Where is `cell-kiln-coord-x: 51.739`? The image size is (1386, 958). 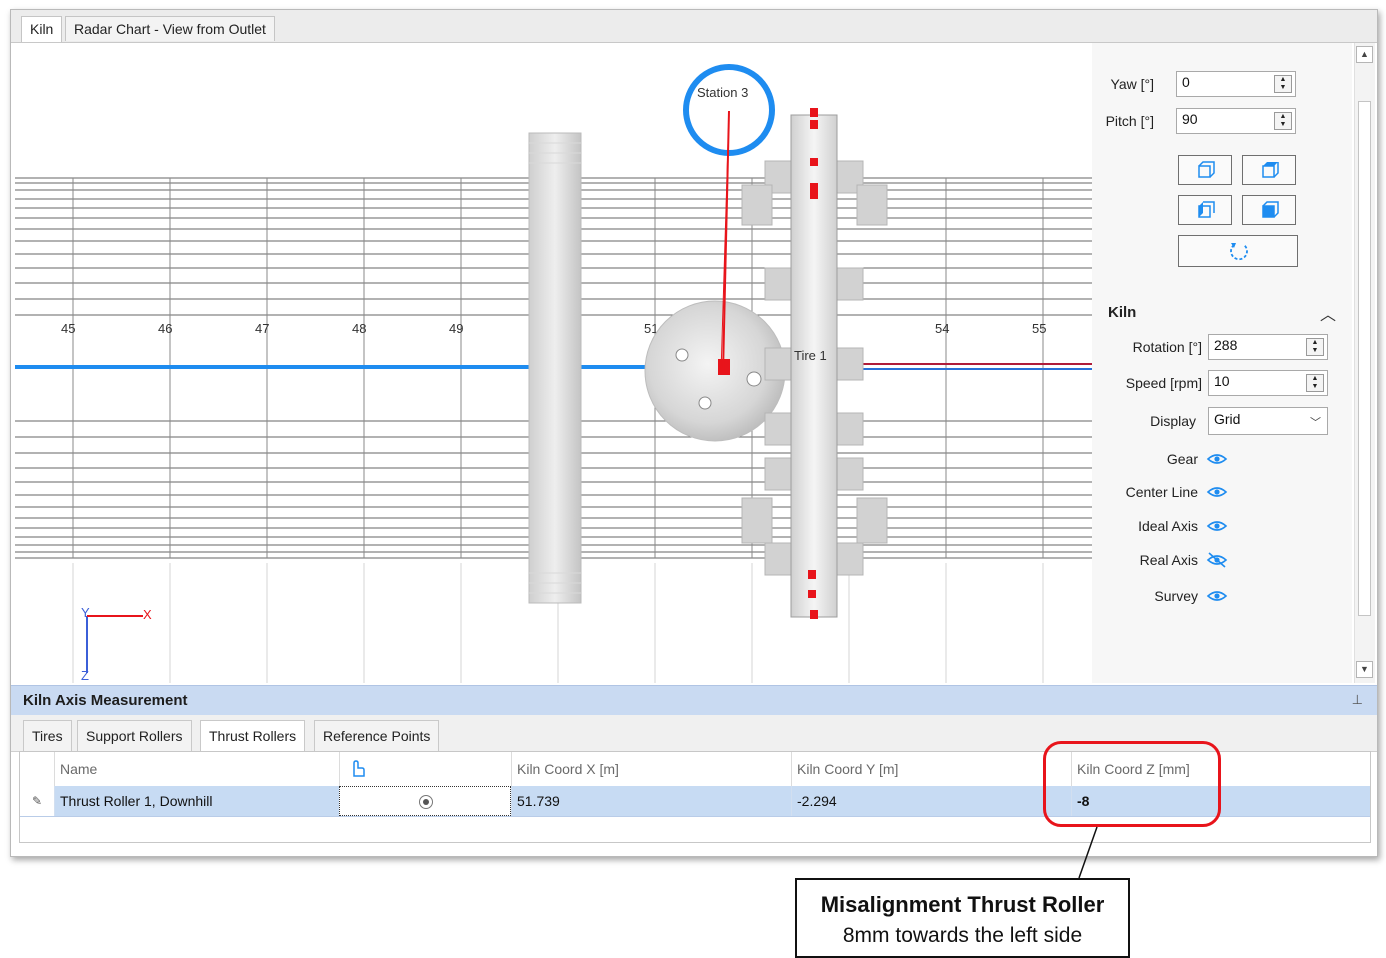
cell-kiln-coord-x: 51.739 is located at coordinates (651, 801).